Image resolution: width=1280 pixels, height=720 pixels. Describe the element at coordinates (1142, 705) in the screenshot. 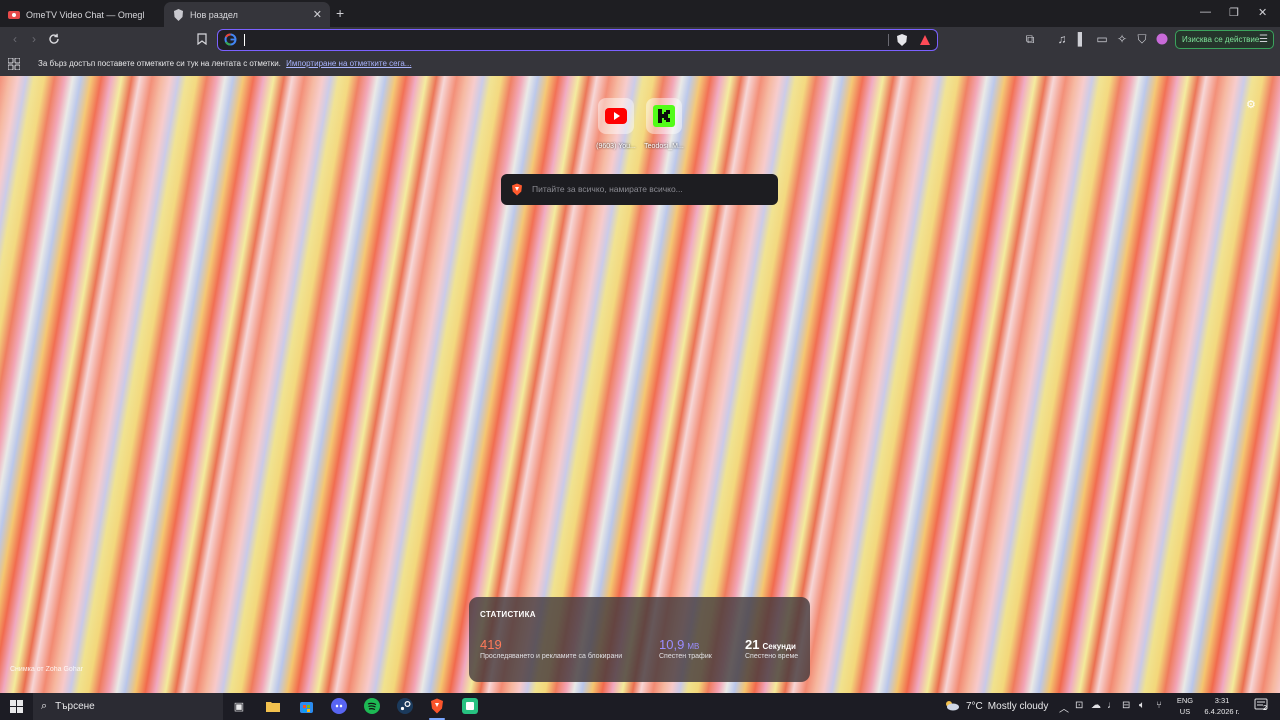

I see `volume-icon: 🔈︎` at that location.